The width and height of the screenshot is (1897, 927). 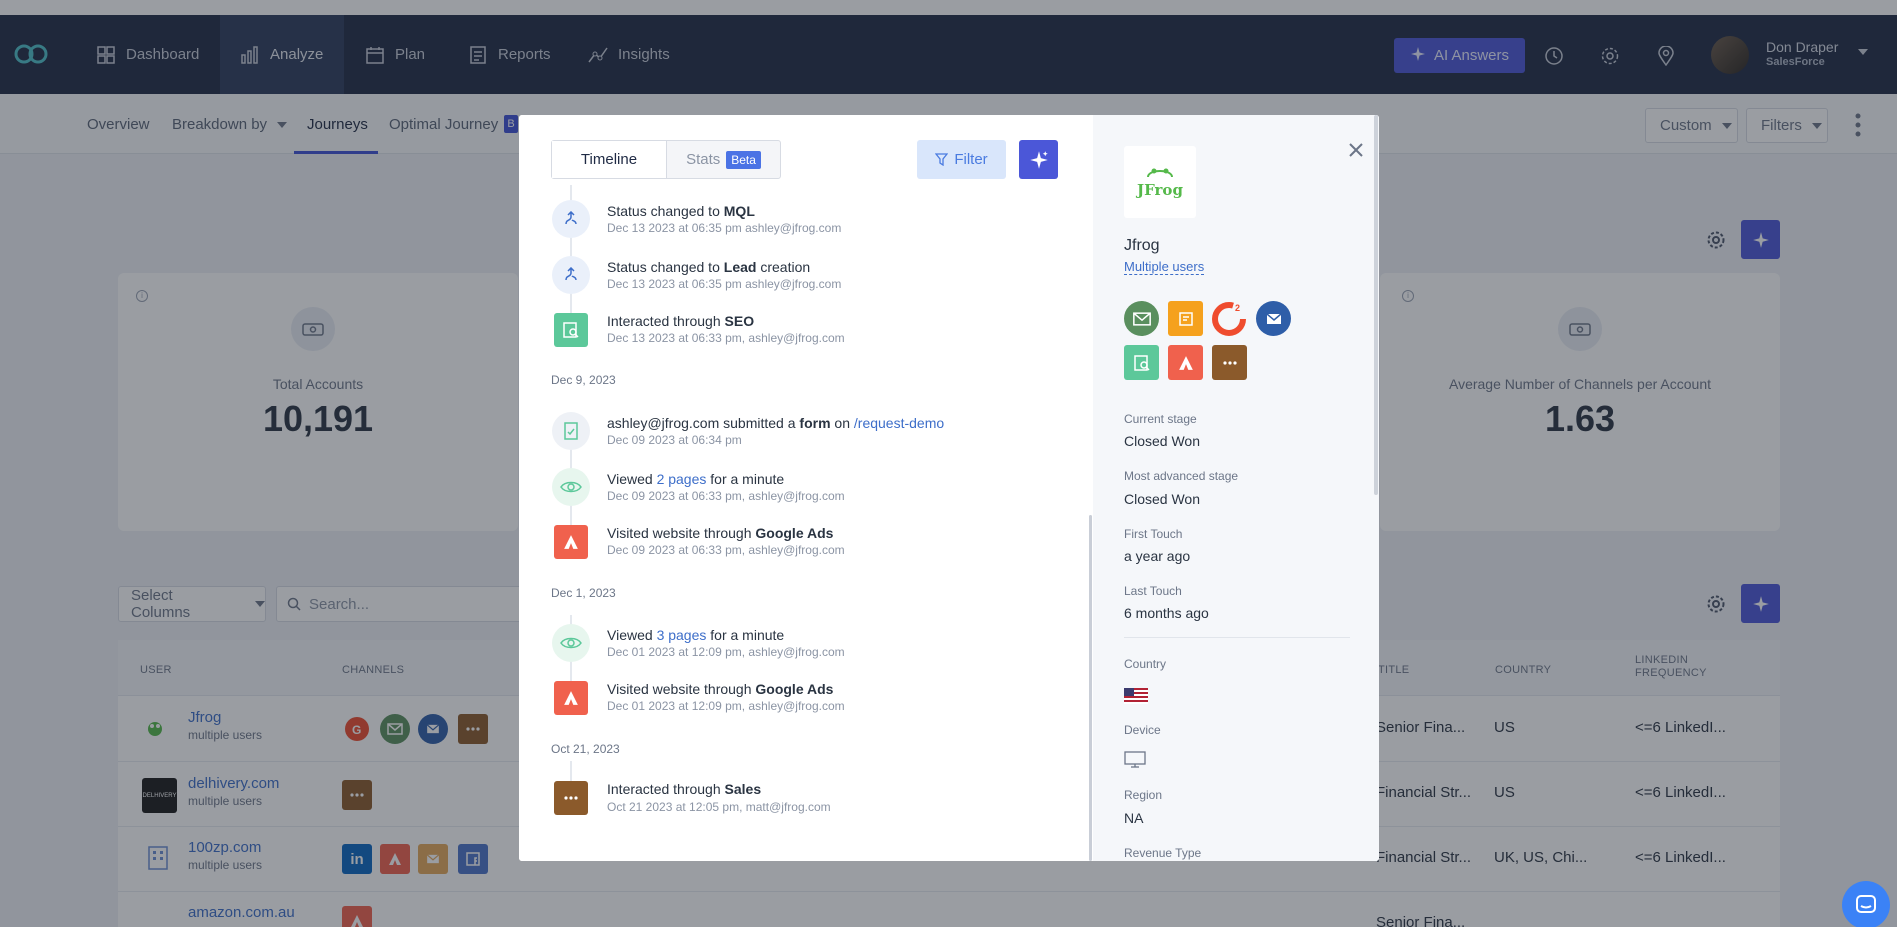 I want to click on ai-summary-button, so click(x=1038, y=159).